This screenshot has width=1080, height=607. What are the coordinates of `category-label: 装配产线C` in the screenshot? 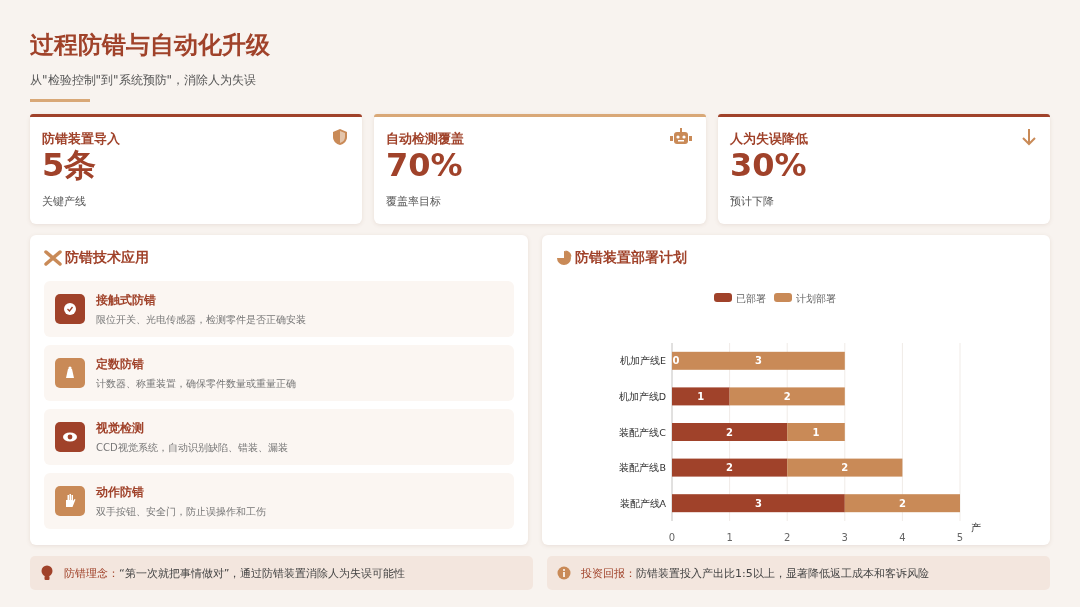 It's located at (642, 432).